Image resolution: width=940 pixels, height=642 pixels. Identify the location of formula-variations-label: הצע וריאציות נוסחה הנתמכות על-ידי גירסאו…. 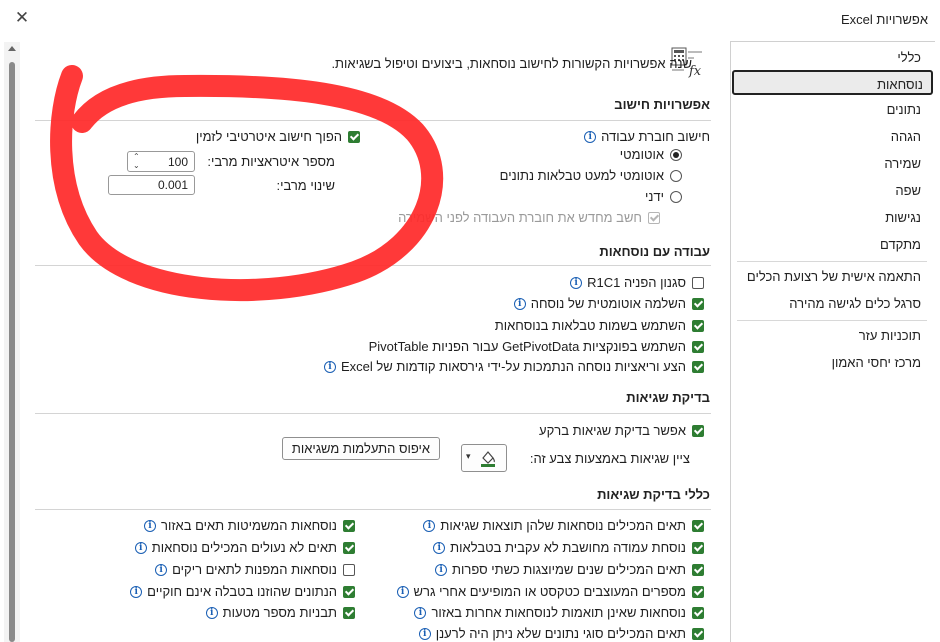
(513, 366).